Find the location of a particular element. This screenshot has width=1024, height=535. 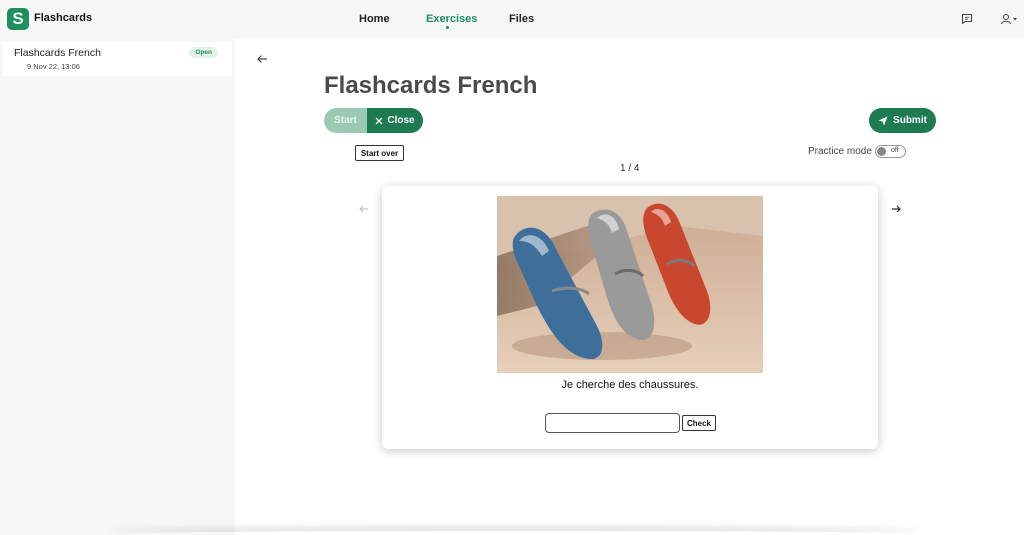

nav-files: Files is located at coordinates (521, 19).